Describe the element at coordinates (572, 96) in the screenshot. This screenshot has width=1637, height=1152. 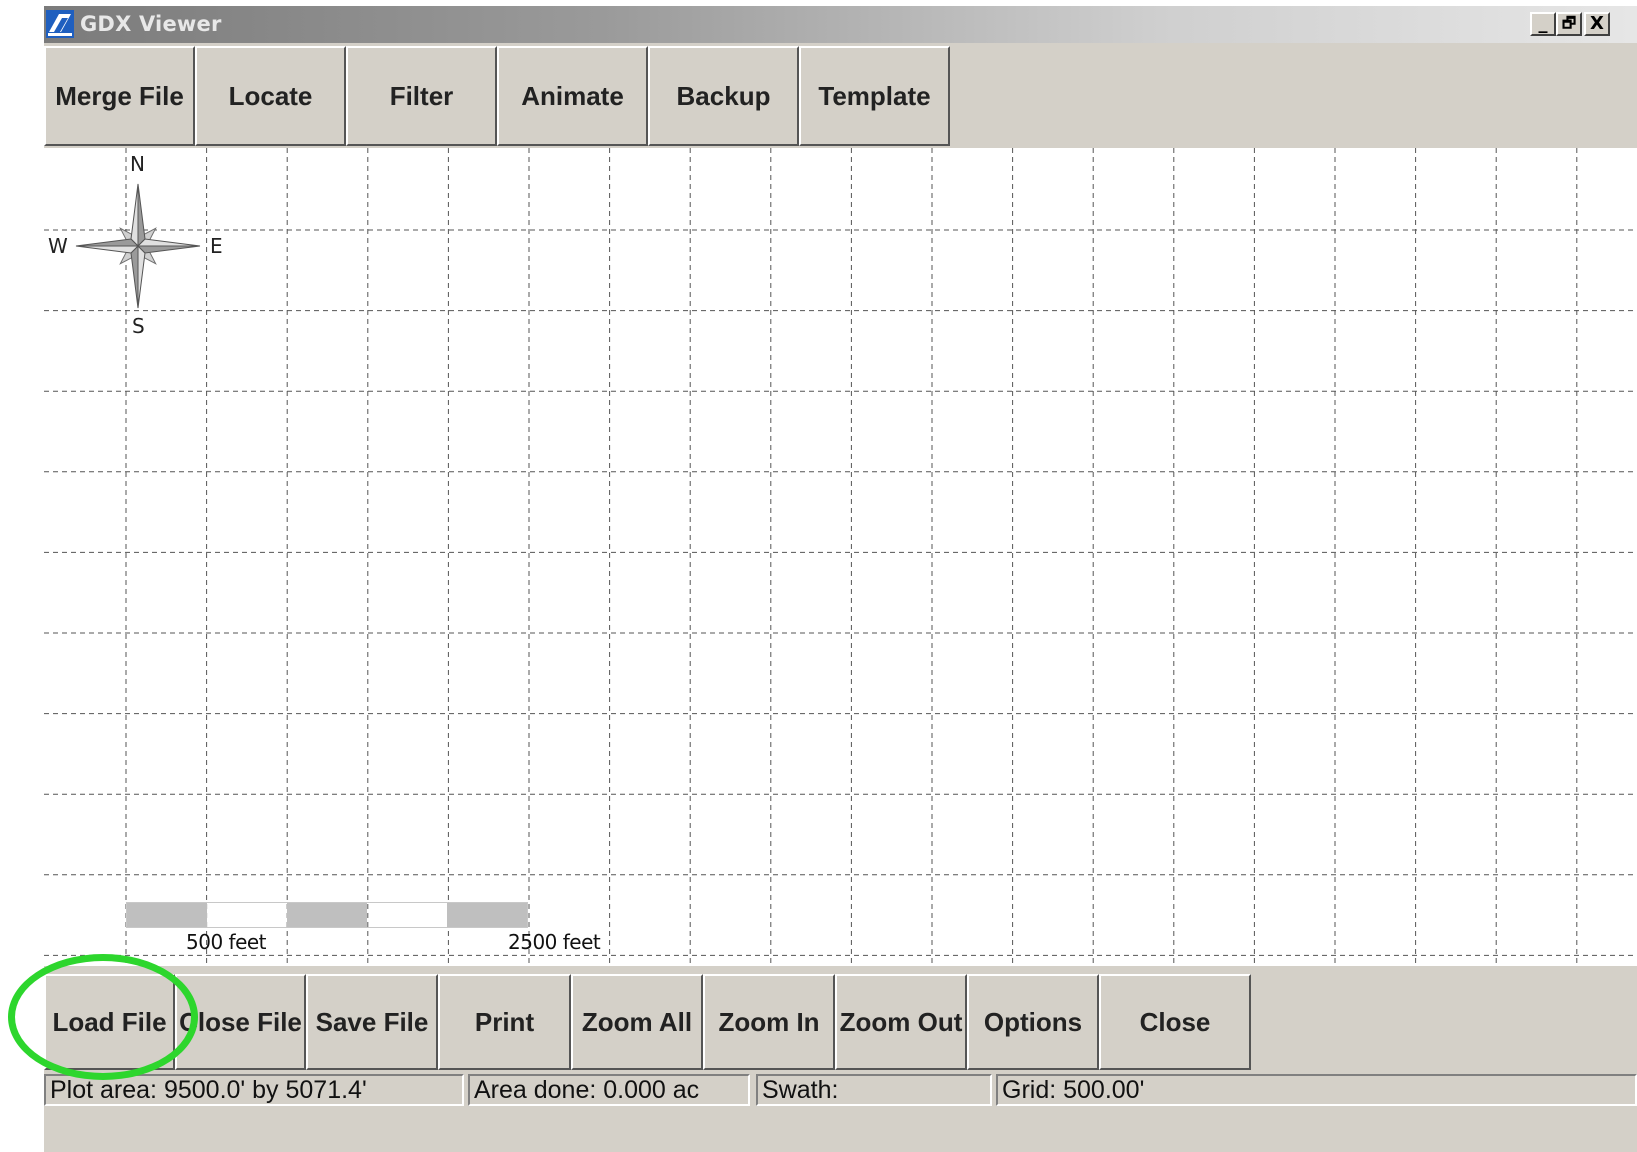
I see `animate-button: Animate` at that location.